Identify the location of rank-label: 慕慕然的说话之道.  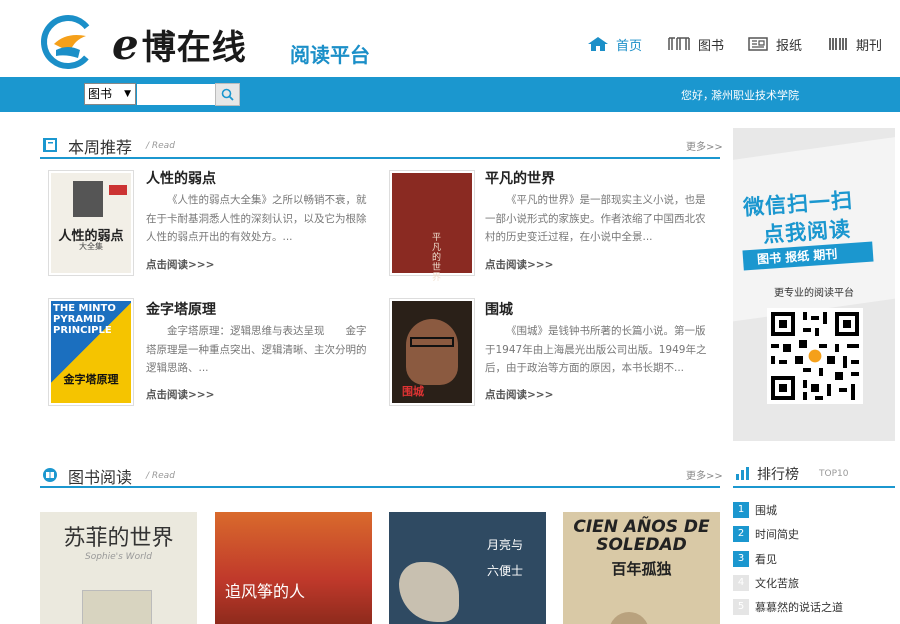
(799, 607).